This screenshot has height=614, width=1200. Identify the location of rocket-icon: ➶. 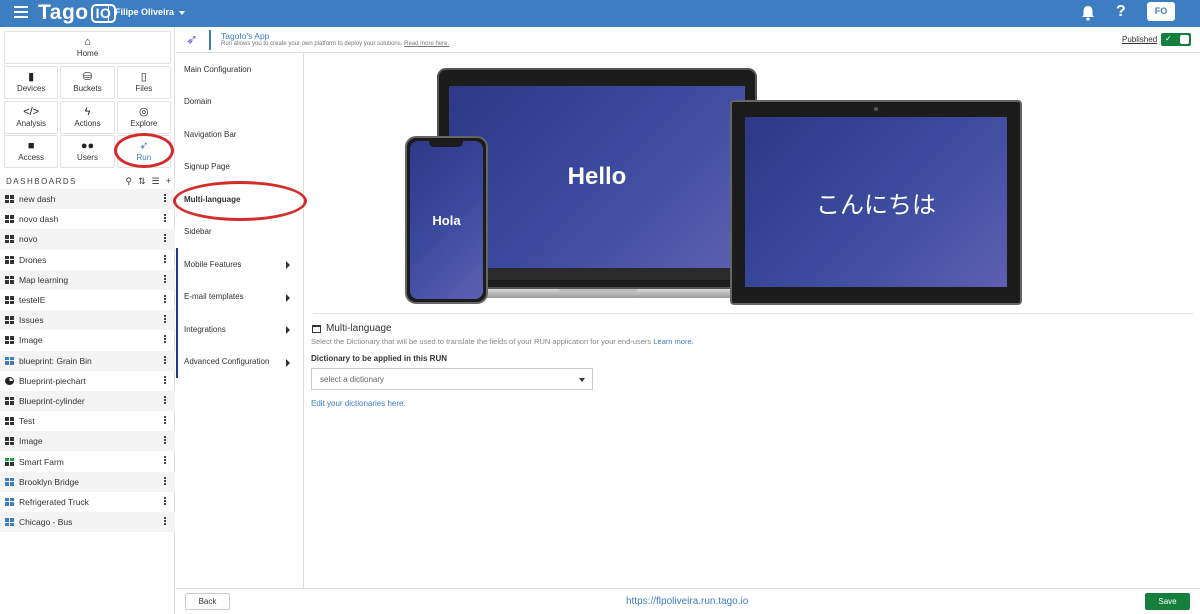
(192, 39).